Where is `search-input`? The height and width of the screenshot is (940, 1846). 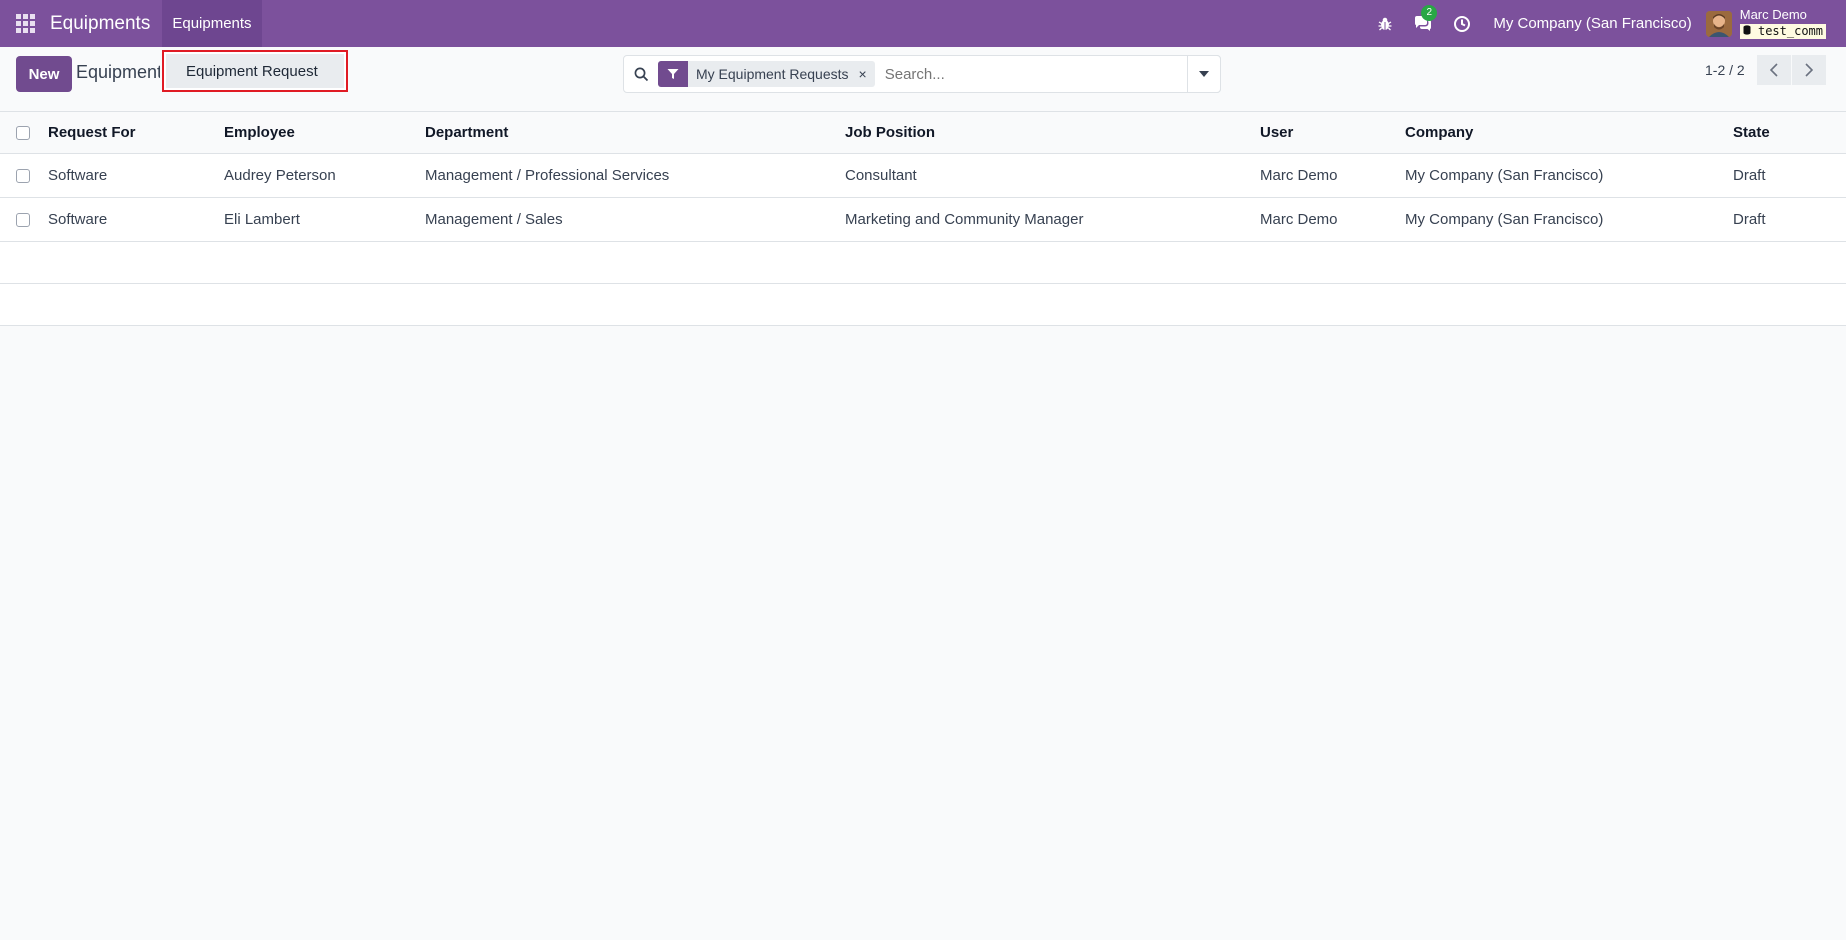 search-input is located at coordinates (1024, 74).